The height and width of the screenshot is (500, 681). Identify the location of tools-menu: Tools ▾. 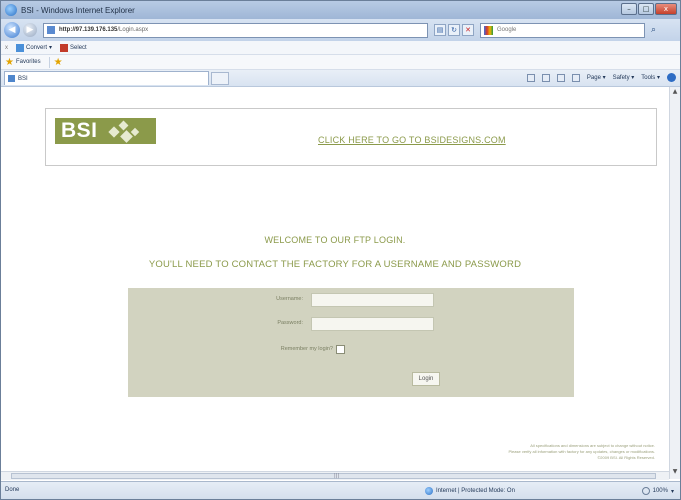
(650, 77).